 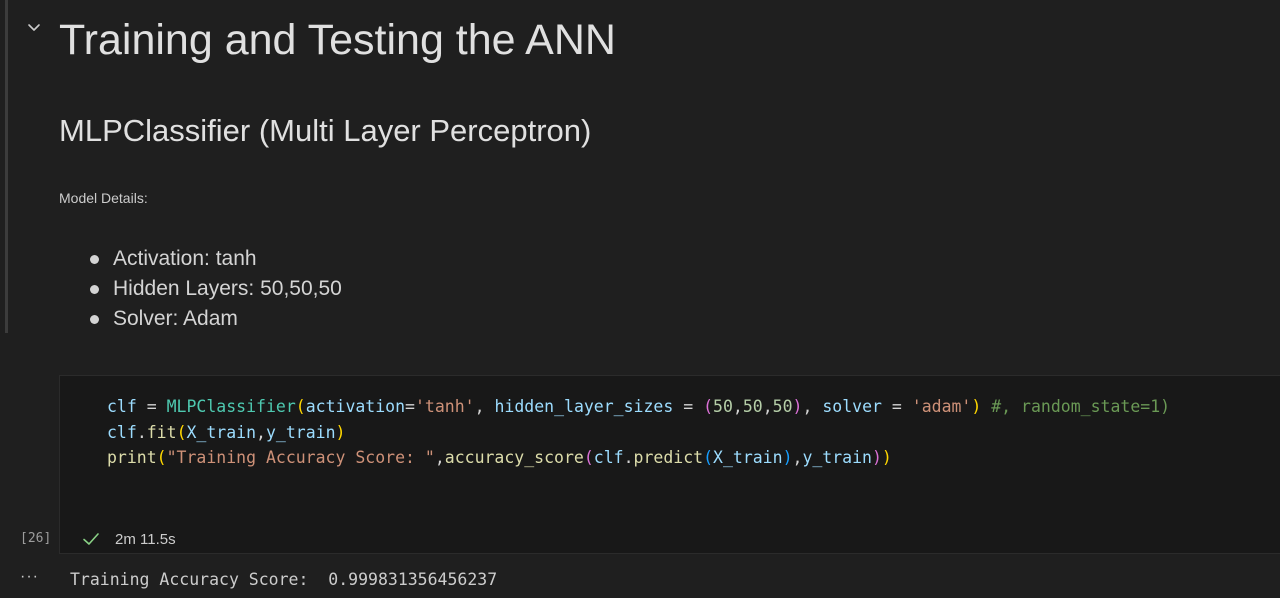 I want to click on execution-count: [26], so click(x=36, y=538).